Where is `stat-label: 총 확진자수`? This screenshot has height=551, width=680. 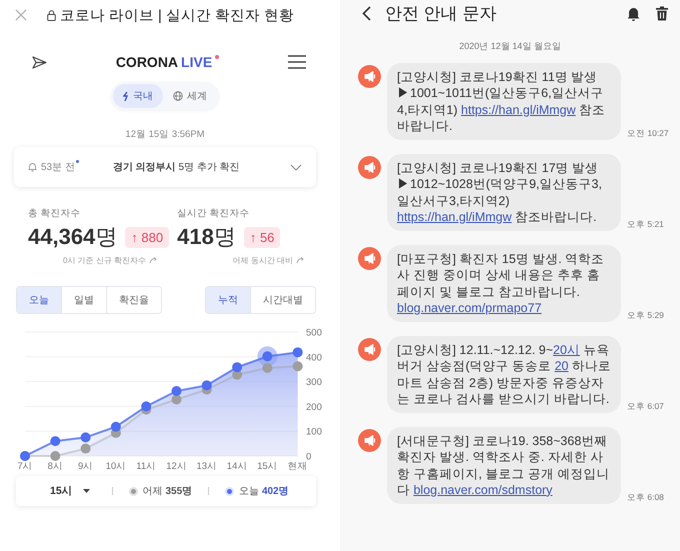
stat-label: 총 확진자수 is located at coordinates (55, 213).